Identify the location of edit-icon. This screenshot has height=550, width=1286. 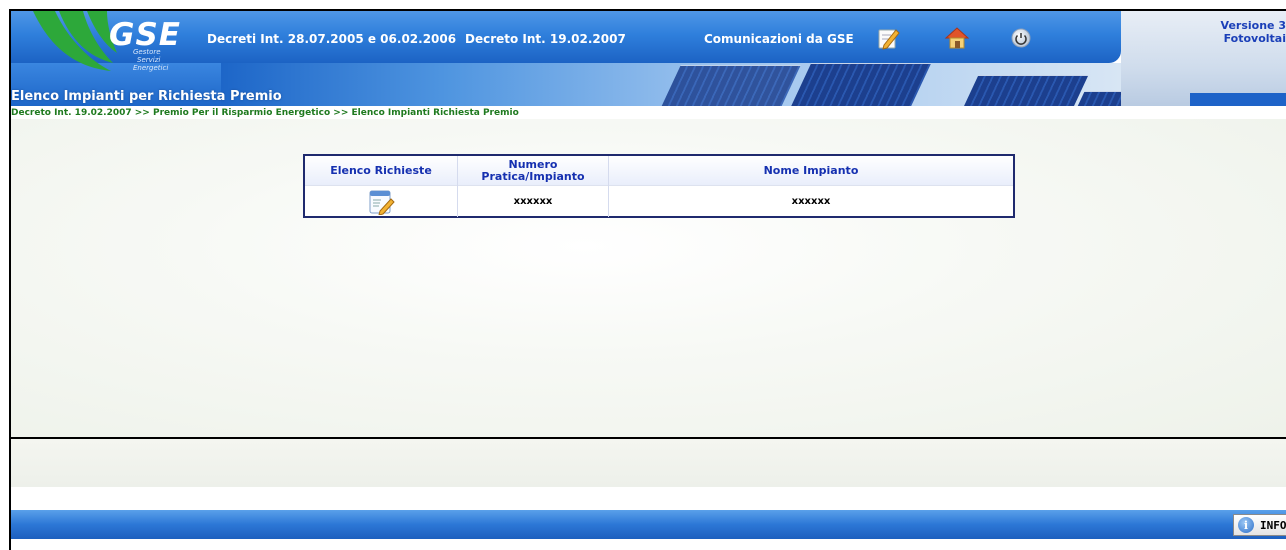
(888, 38).